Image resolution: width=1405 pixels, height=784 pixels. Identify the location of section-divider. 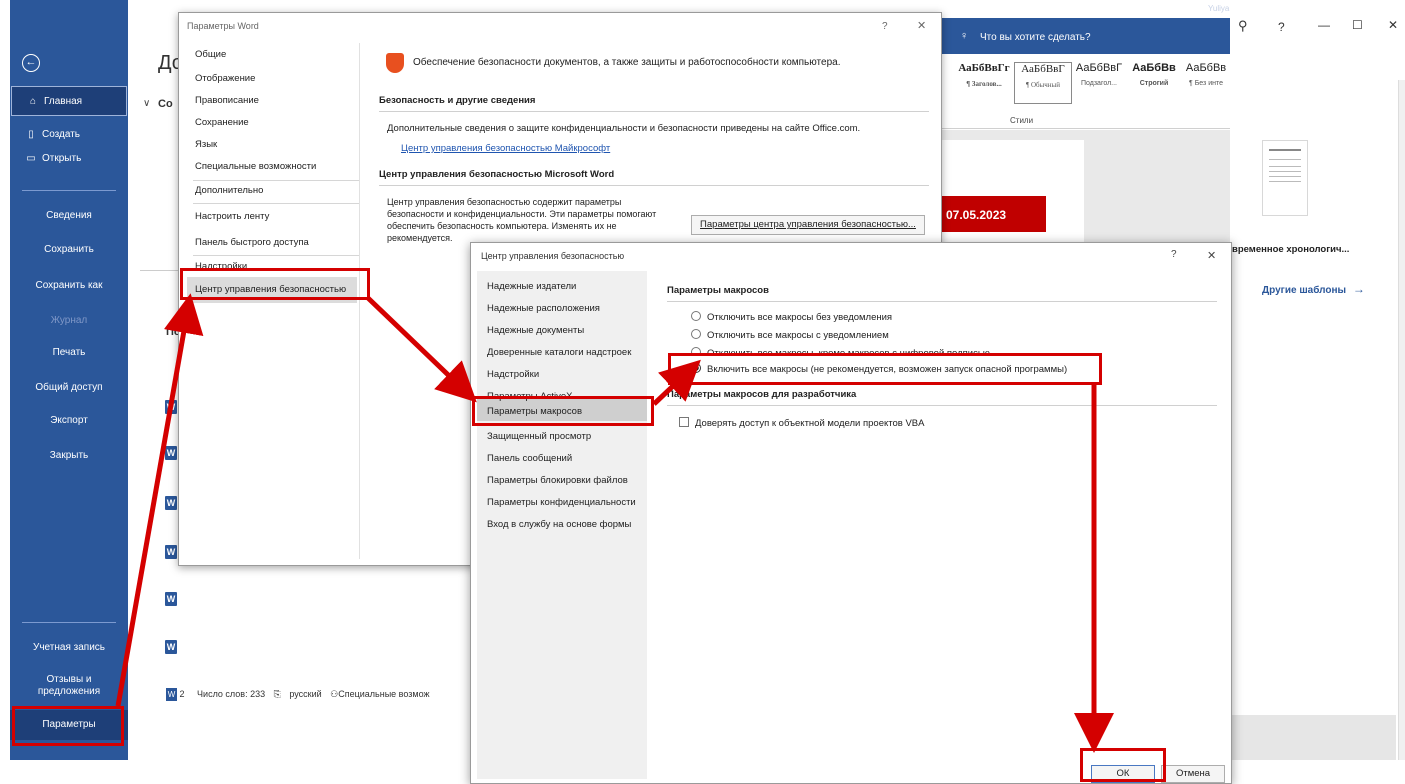
(942, 301).